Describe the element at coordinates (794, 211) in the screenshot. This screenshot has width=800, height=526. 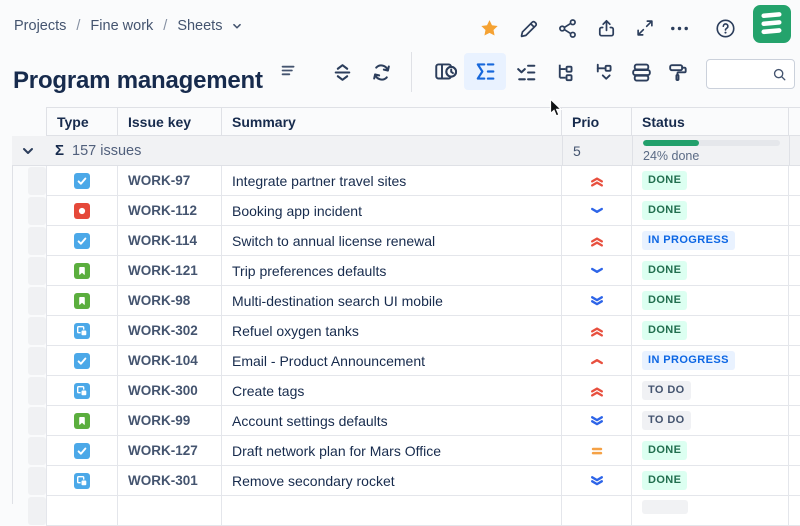
I see `row-spacer` at that location.